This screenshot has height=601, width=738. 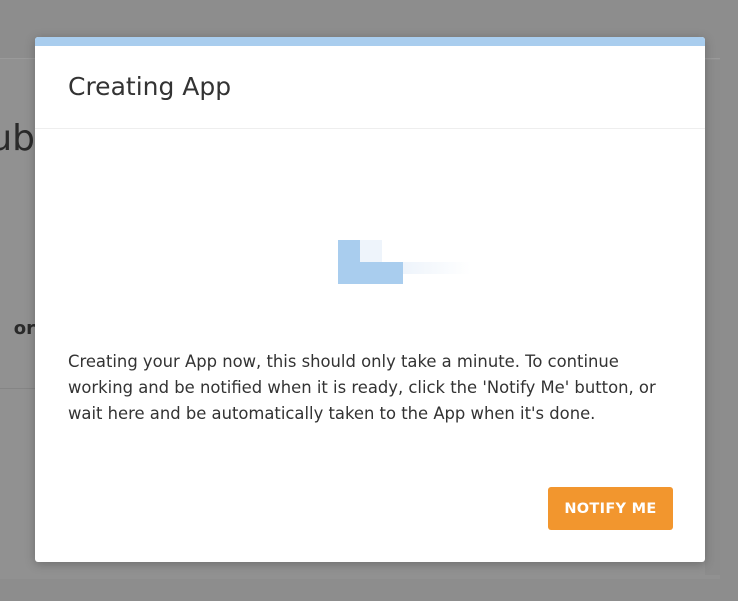 I want to click on background-page-heading: ub, so click(x=17, y=138).